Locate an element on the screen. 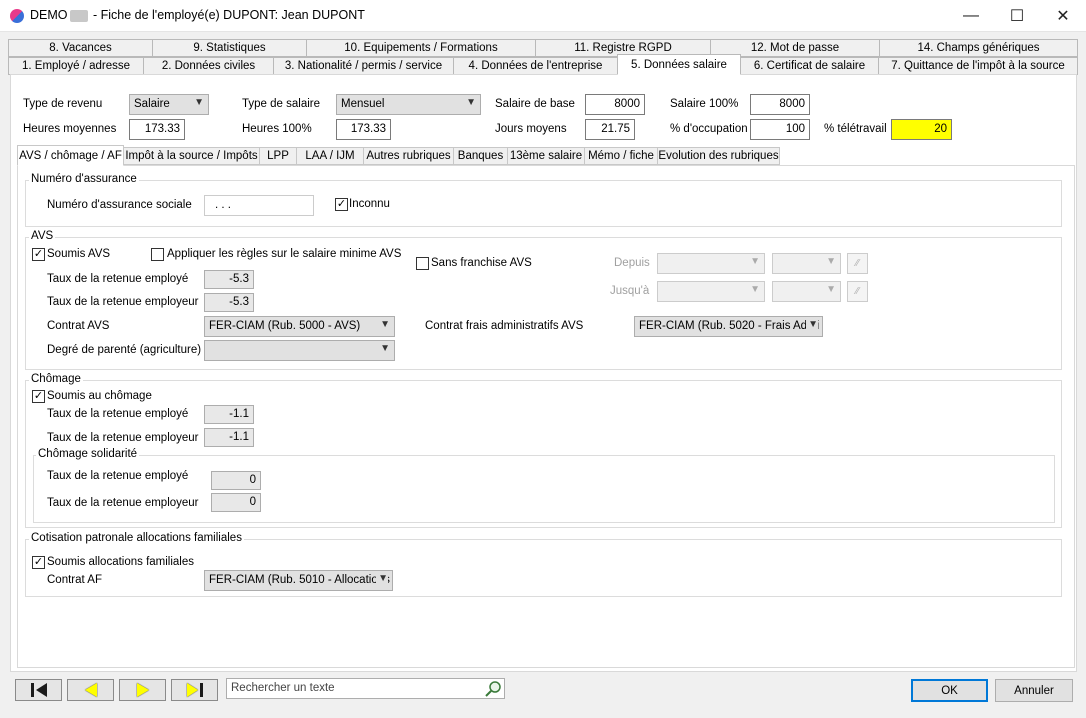  first-icon is located at coordinates (32, 690).